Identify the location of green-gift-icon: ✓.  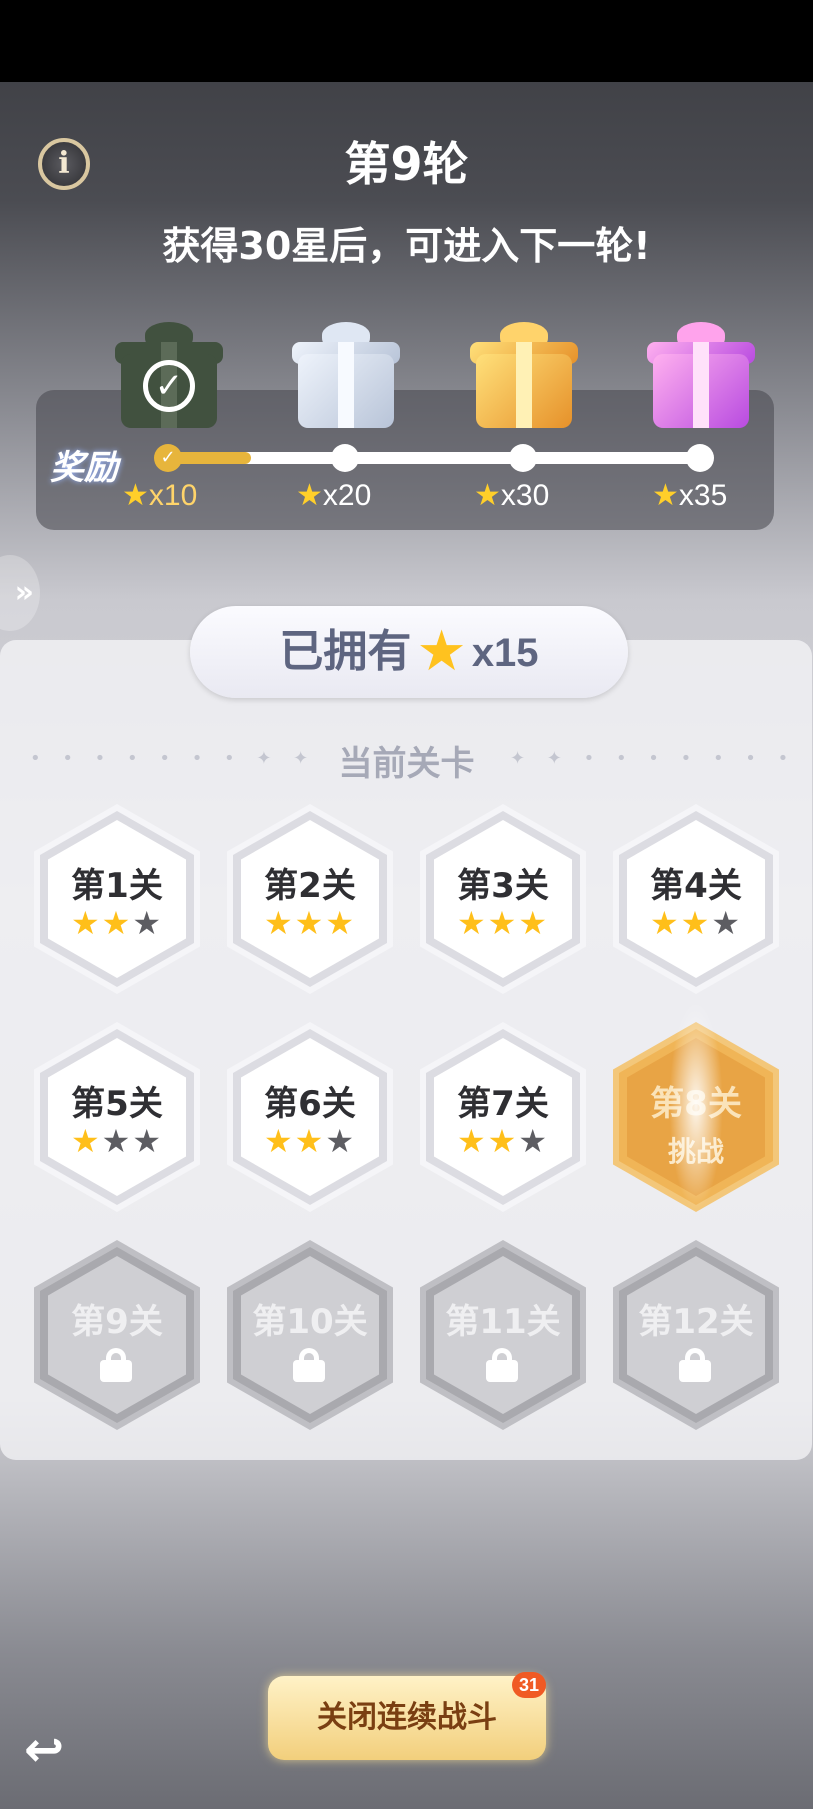
(169, 376).